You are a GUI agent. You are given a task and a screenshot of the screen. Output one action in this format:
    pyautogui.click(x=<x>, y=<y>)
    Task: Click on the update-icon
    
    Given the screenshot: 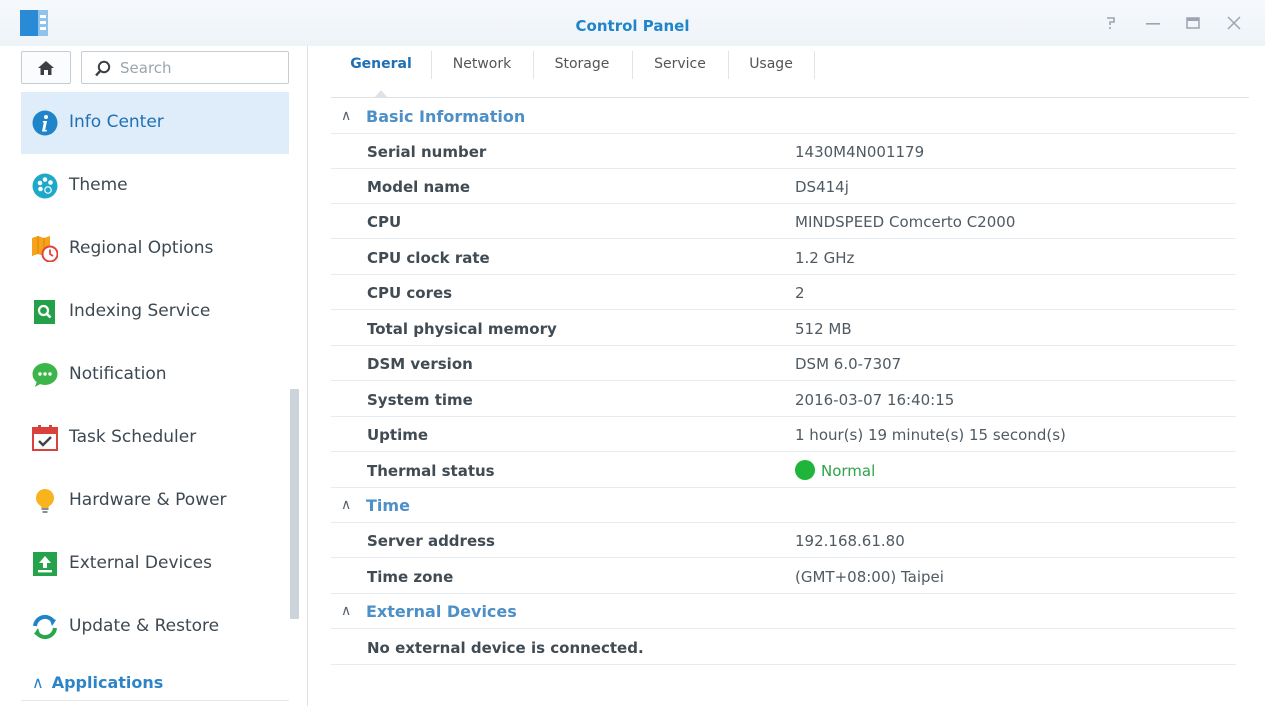 What is the action you would take?
    pyautogui.click(x=45, y=627)
    